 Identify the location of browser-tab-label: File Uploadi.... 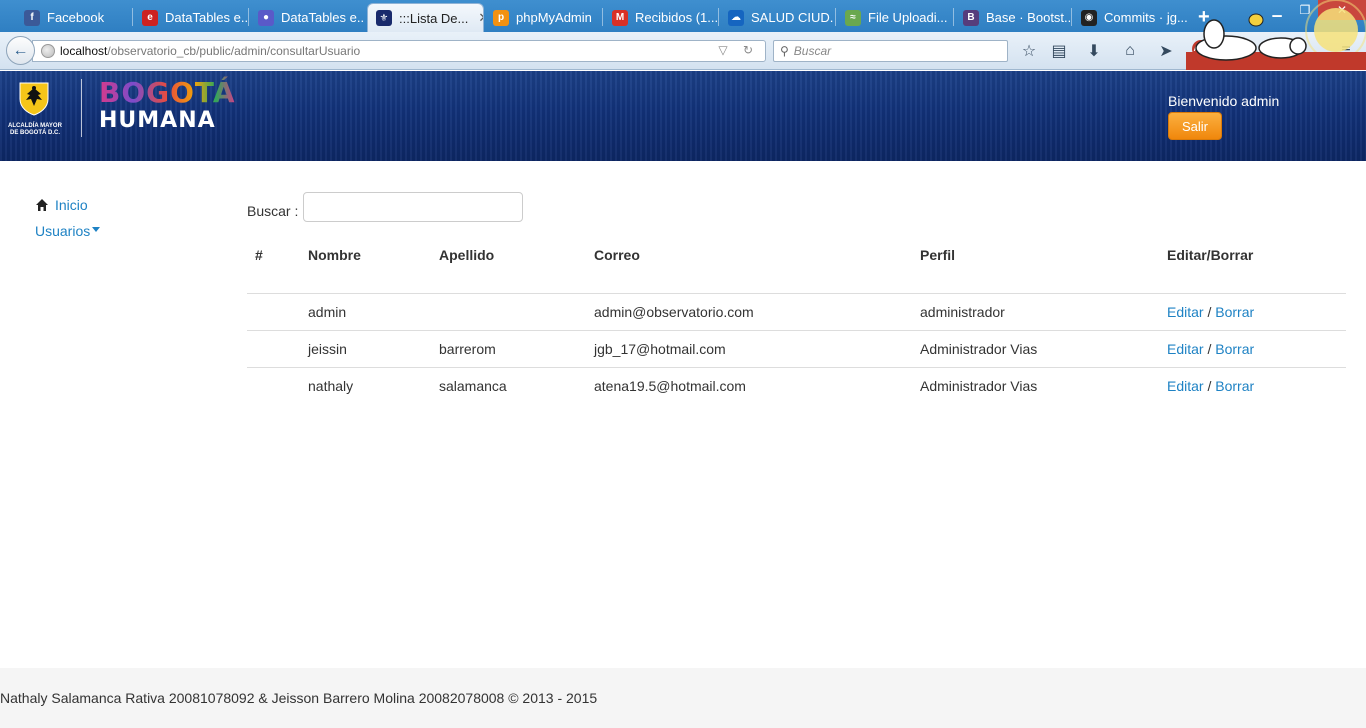
(908, 17).